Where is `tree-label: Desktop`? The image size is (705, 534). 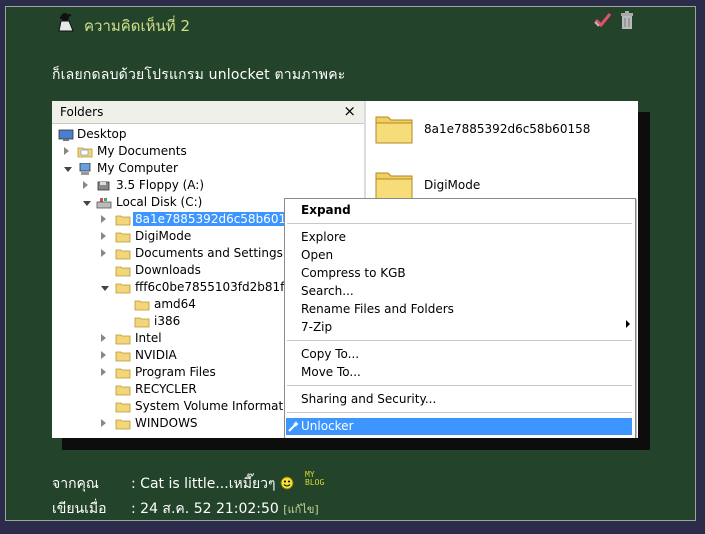
tree-label: Desktop is located at coordinates (102, 134).